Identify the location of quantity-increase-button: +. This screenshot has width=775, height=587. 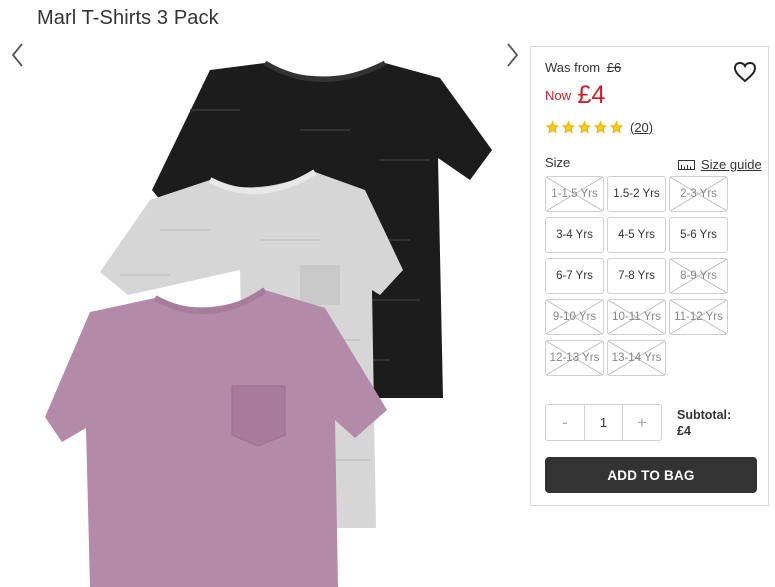
(642, 422).